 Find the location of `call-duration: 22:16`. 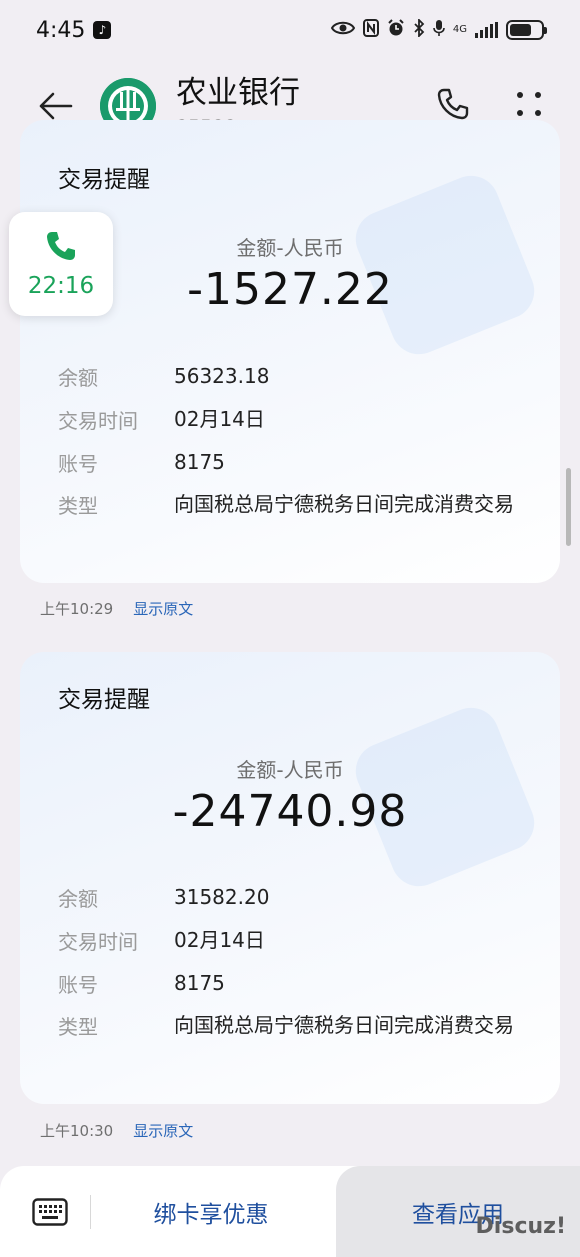

call-duration: 22:16 is located at coordinates (61, 286).